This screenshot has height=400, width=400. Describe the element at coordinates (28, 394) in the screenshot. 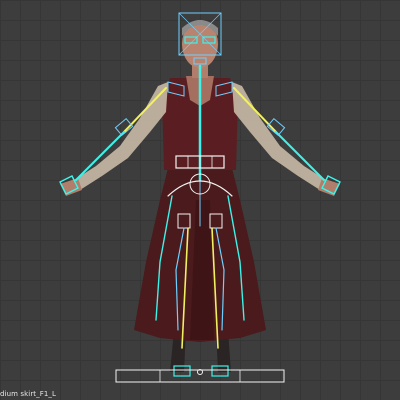

I see `selected-object-label: dium skirt_F1_L` at that location.